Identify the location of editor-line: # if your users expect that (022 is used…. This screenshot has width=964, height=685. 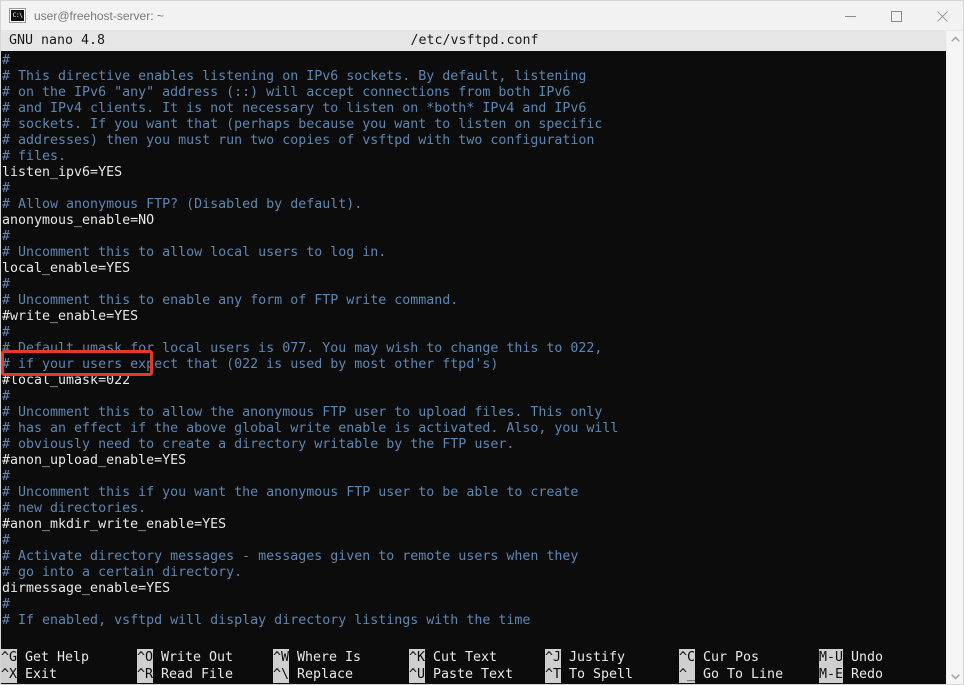
(250, 364).